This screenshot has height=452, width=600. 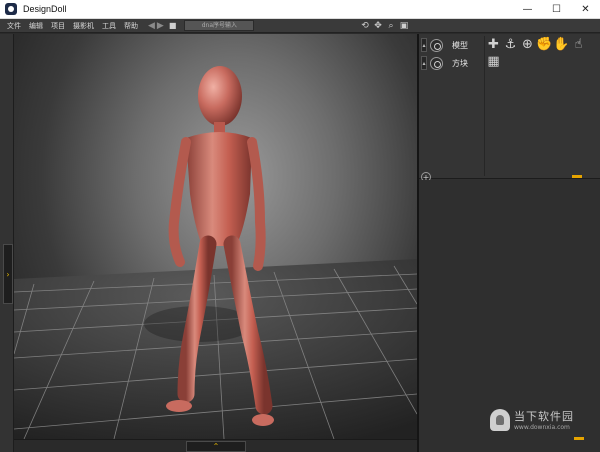 I want to click on hand-open-icon: ✋, so click(x=561, y=44).